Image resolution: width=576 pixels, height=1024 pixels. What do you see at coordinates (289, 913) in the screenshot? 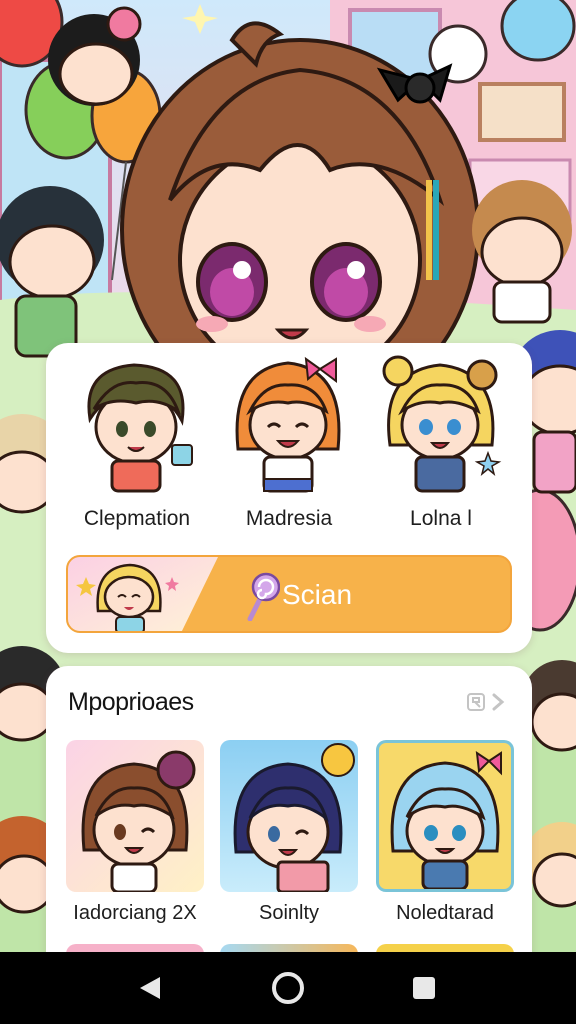
I see `popular-item-name-2: Soinlty` at bounding box center [289, 913].